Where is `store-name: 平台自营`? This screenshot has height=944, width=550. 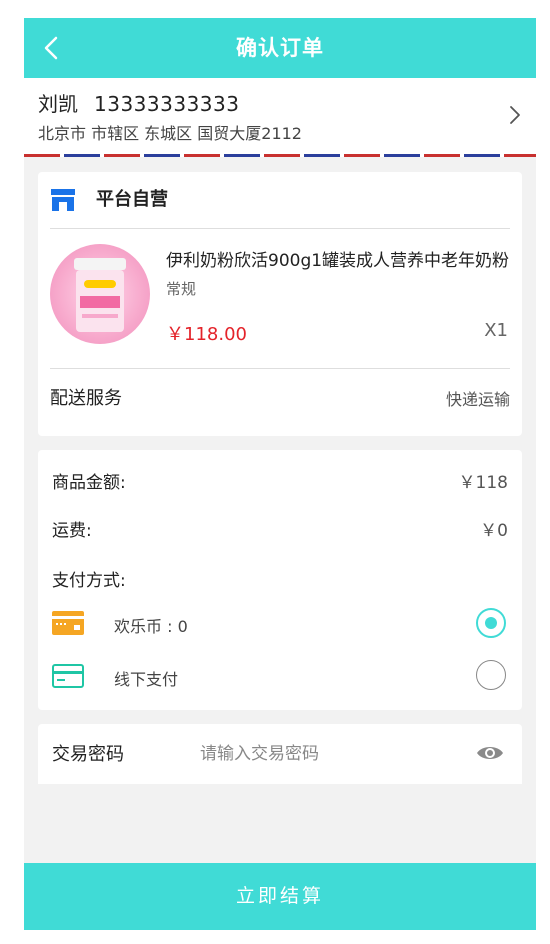 store-name: 平台自营 is located at coordinates (132, 199).